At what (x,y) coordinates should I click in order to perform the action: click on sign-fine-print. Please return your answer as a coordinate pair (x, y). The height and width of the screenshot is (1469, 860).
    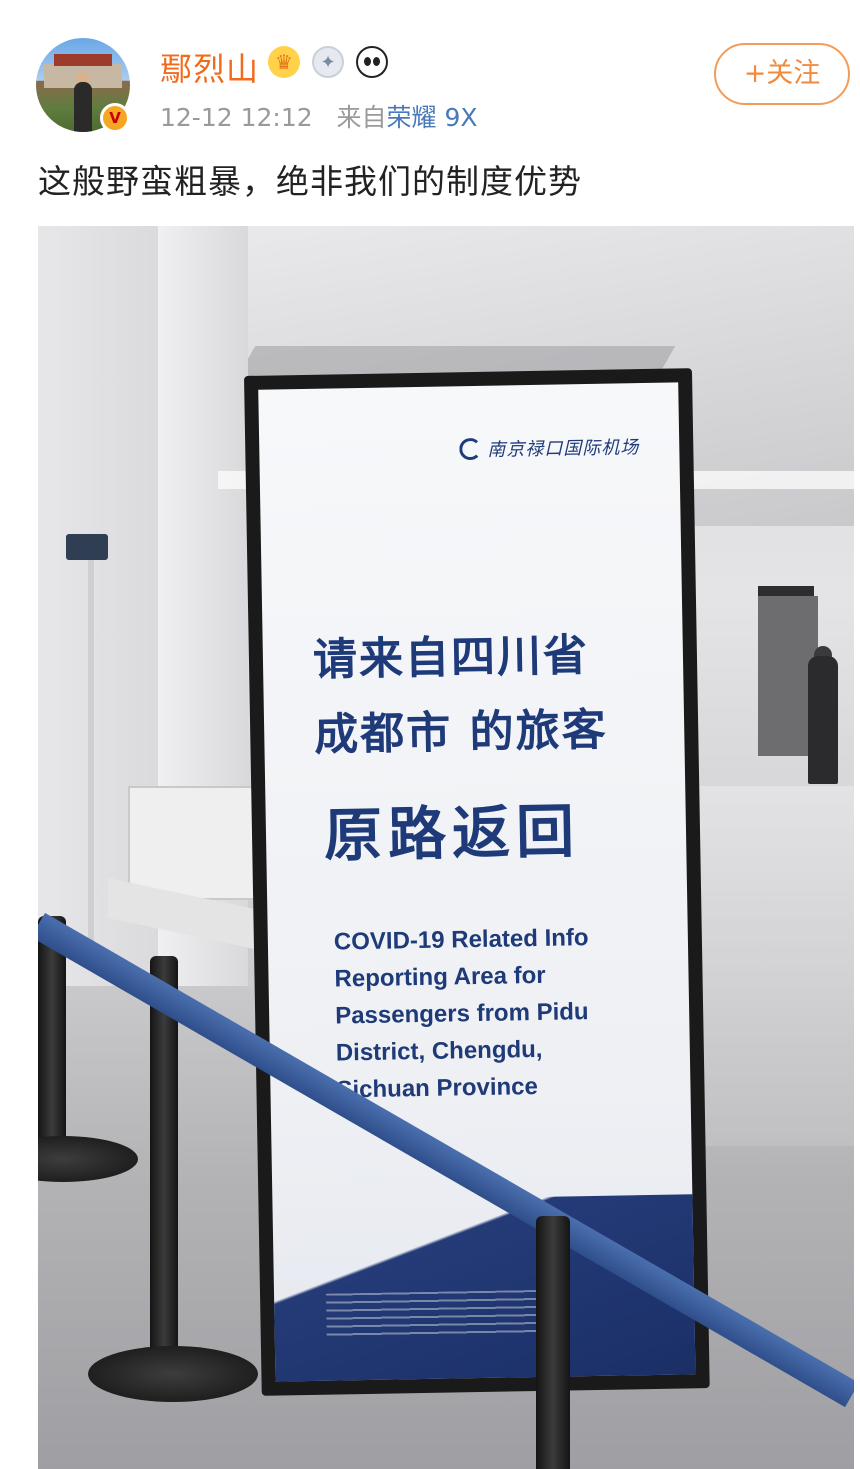
    Looking at the image, I should click on (436, 1313).